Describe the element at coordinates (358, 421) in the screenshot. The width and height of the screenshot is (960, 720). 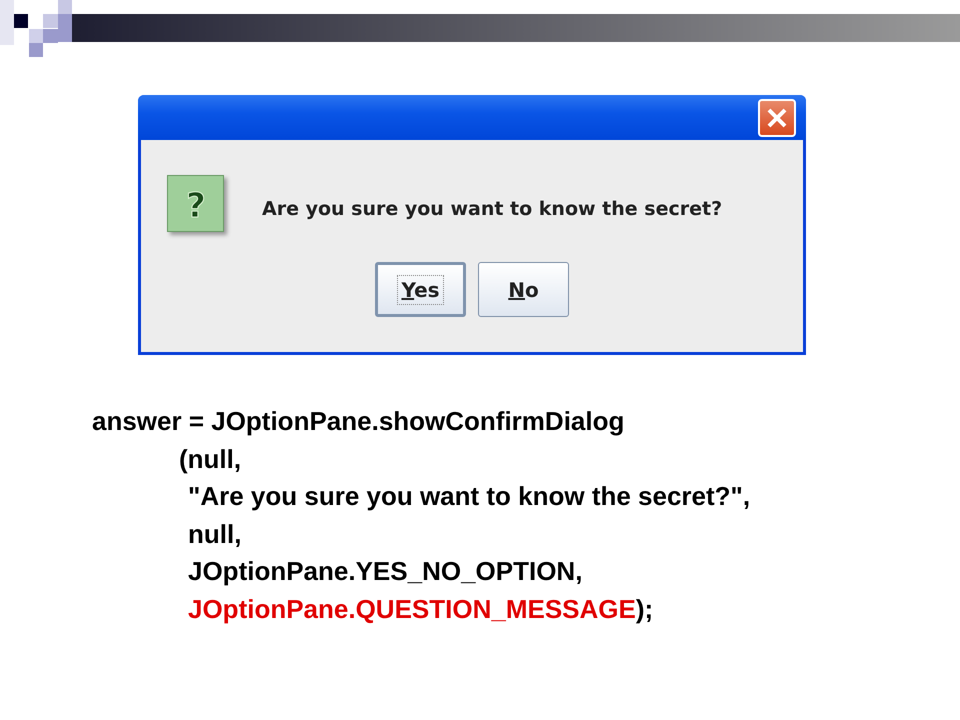
I see `code-line: answer = JOptionPane.showConfirmDialog` at that location.